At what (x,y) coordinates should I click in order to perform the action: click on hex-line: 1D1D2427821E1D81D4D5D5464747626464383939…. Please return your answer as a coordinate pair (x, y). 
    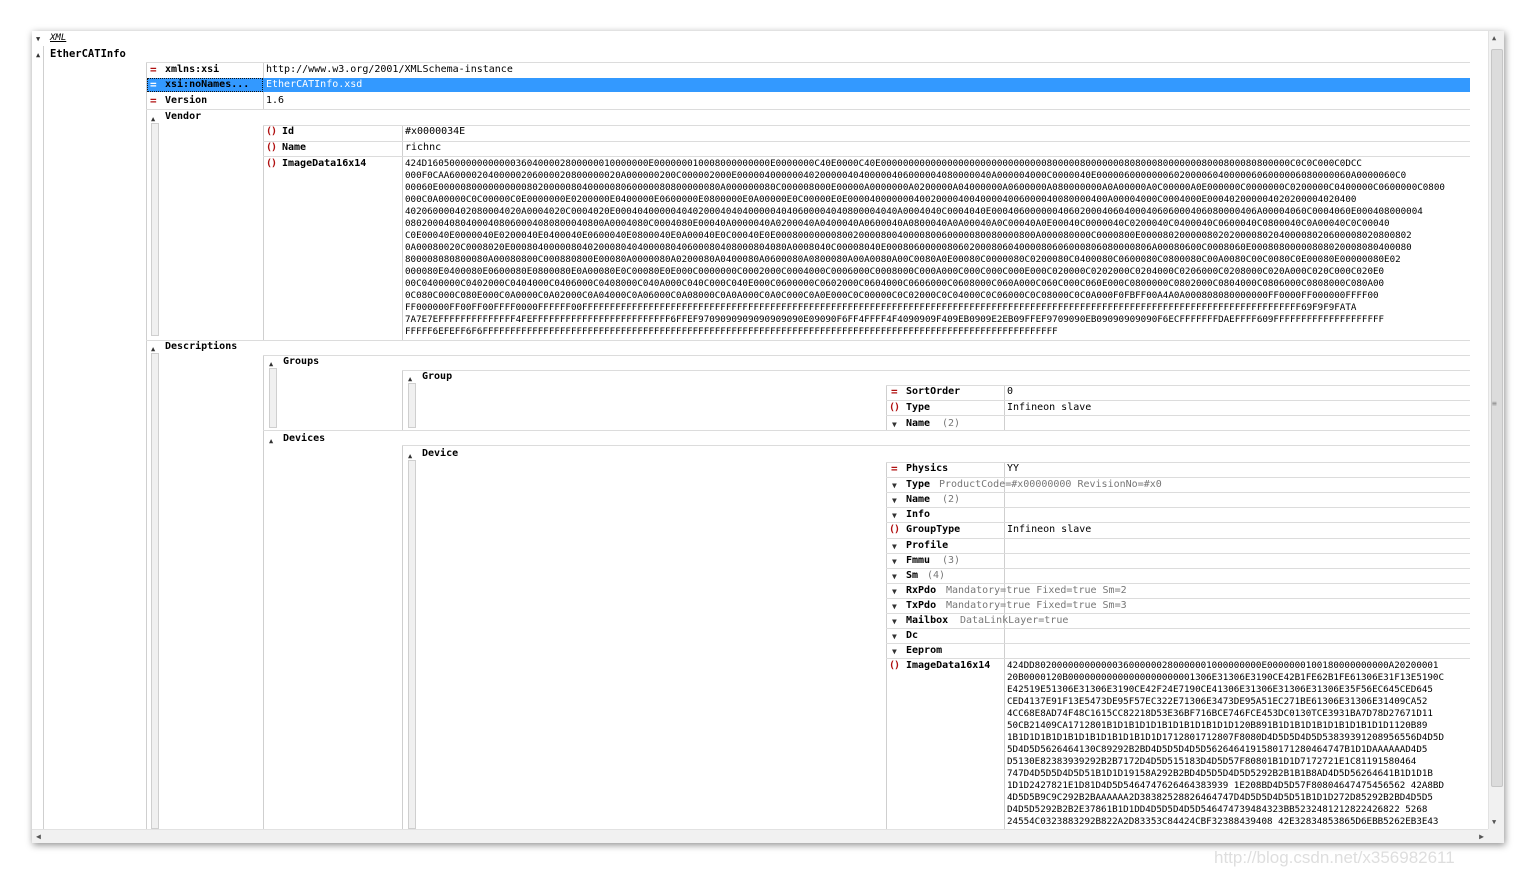
    Looking at the image, I should click on (1225, 785).